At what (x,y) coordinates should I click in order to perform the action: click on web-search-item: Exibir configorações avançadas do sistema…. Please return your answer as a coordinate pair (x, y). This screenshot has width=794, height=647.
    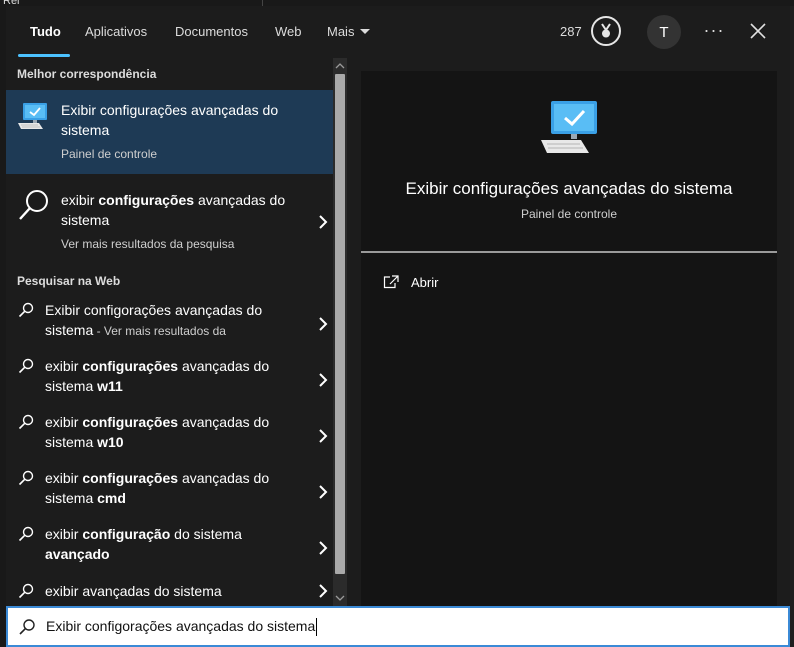
    Looking at the image, I should click on (169, 324).